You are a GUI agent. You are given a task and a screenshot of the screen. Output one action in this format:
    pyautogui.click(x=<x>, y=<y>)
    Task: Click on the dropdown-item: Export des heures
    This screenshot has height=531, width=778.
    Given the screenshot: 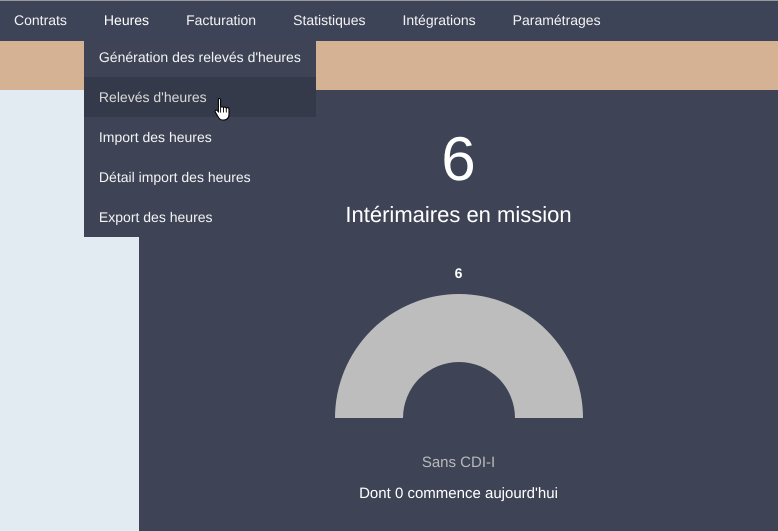 What is the action you would take?
    pyautogui.click(x=200, y=217)
    